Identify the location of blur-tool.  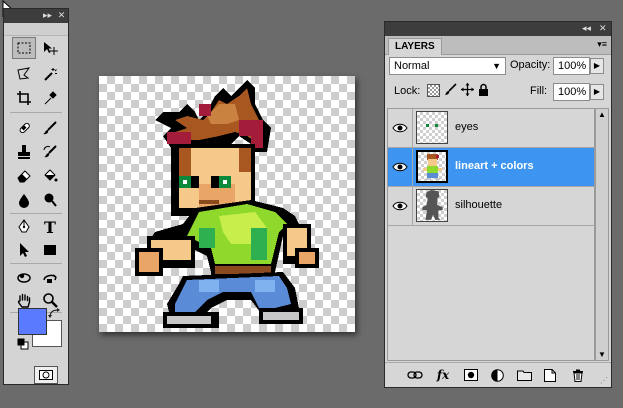
(24, 200).